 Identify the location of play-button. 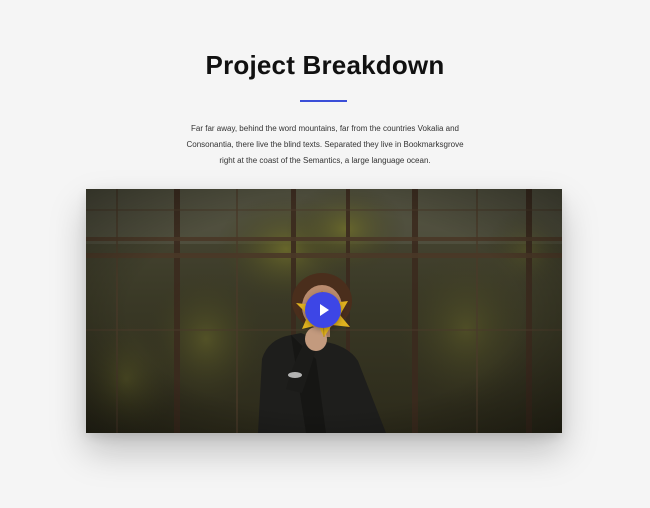
(323, 310).